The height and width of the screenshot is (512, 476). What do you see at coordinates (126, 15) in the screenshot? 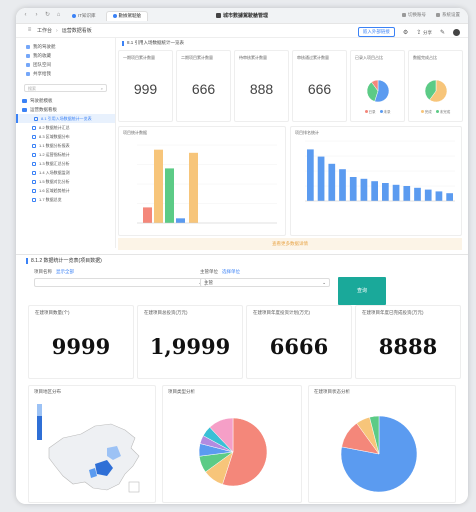
I see `tab-dashboard: 數據駕駛艙` at bounding box center [126, 15].